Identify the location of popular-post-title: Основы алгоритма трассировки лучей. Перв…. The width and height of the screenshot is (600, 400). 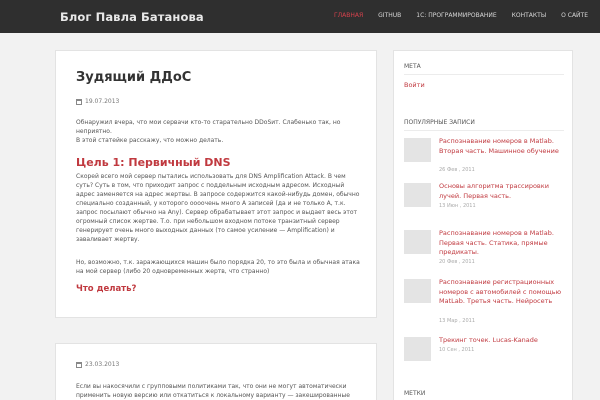
(503, 191).